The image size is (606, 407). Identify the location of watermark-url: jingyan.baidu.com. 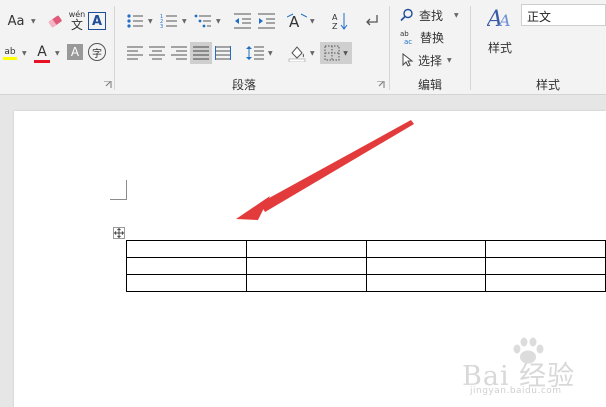
(516, 391).